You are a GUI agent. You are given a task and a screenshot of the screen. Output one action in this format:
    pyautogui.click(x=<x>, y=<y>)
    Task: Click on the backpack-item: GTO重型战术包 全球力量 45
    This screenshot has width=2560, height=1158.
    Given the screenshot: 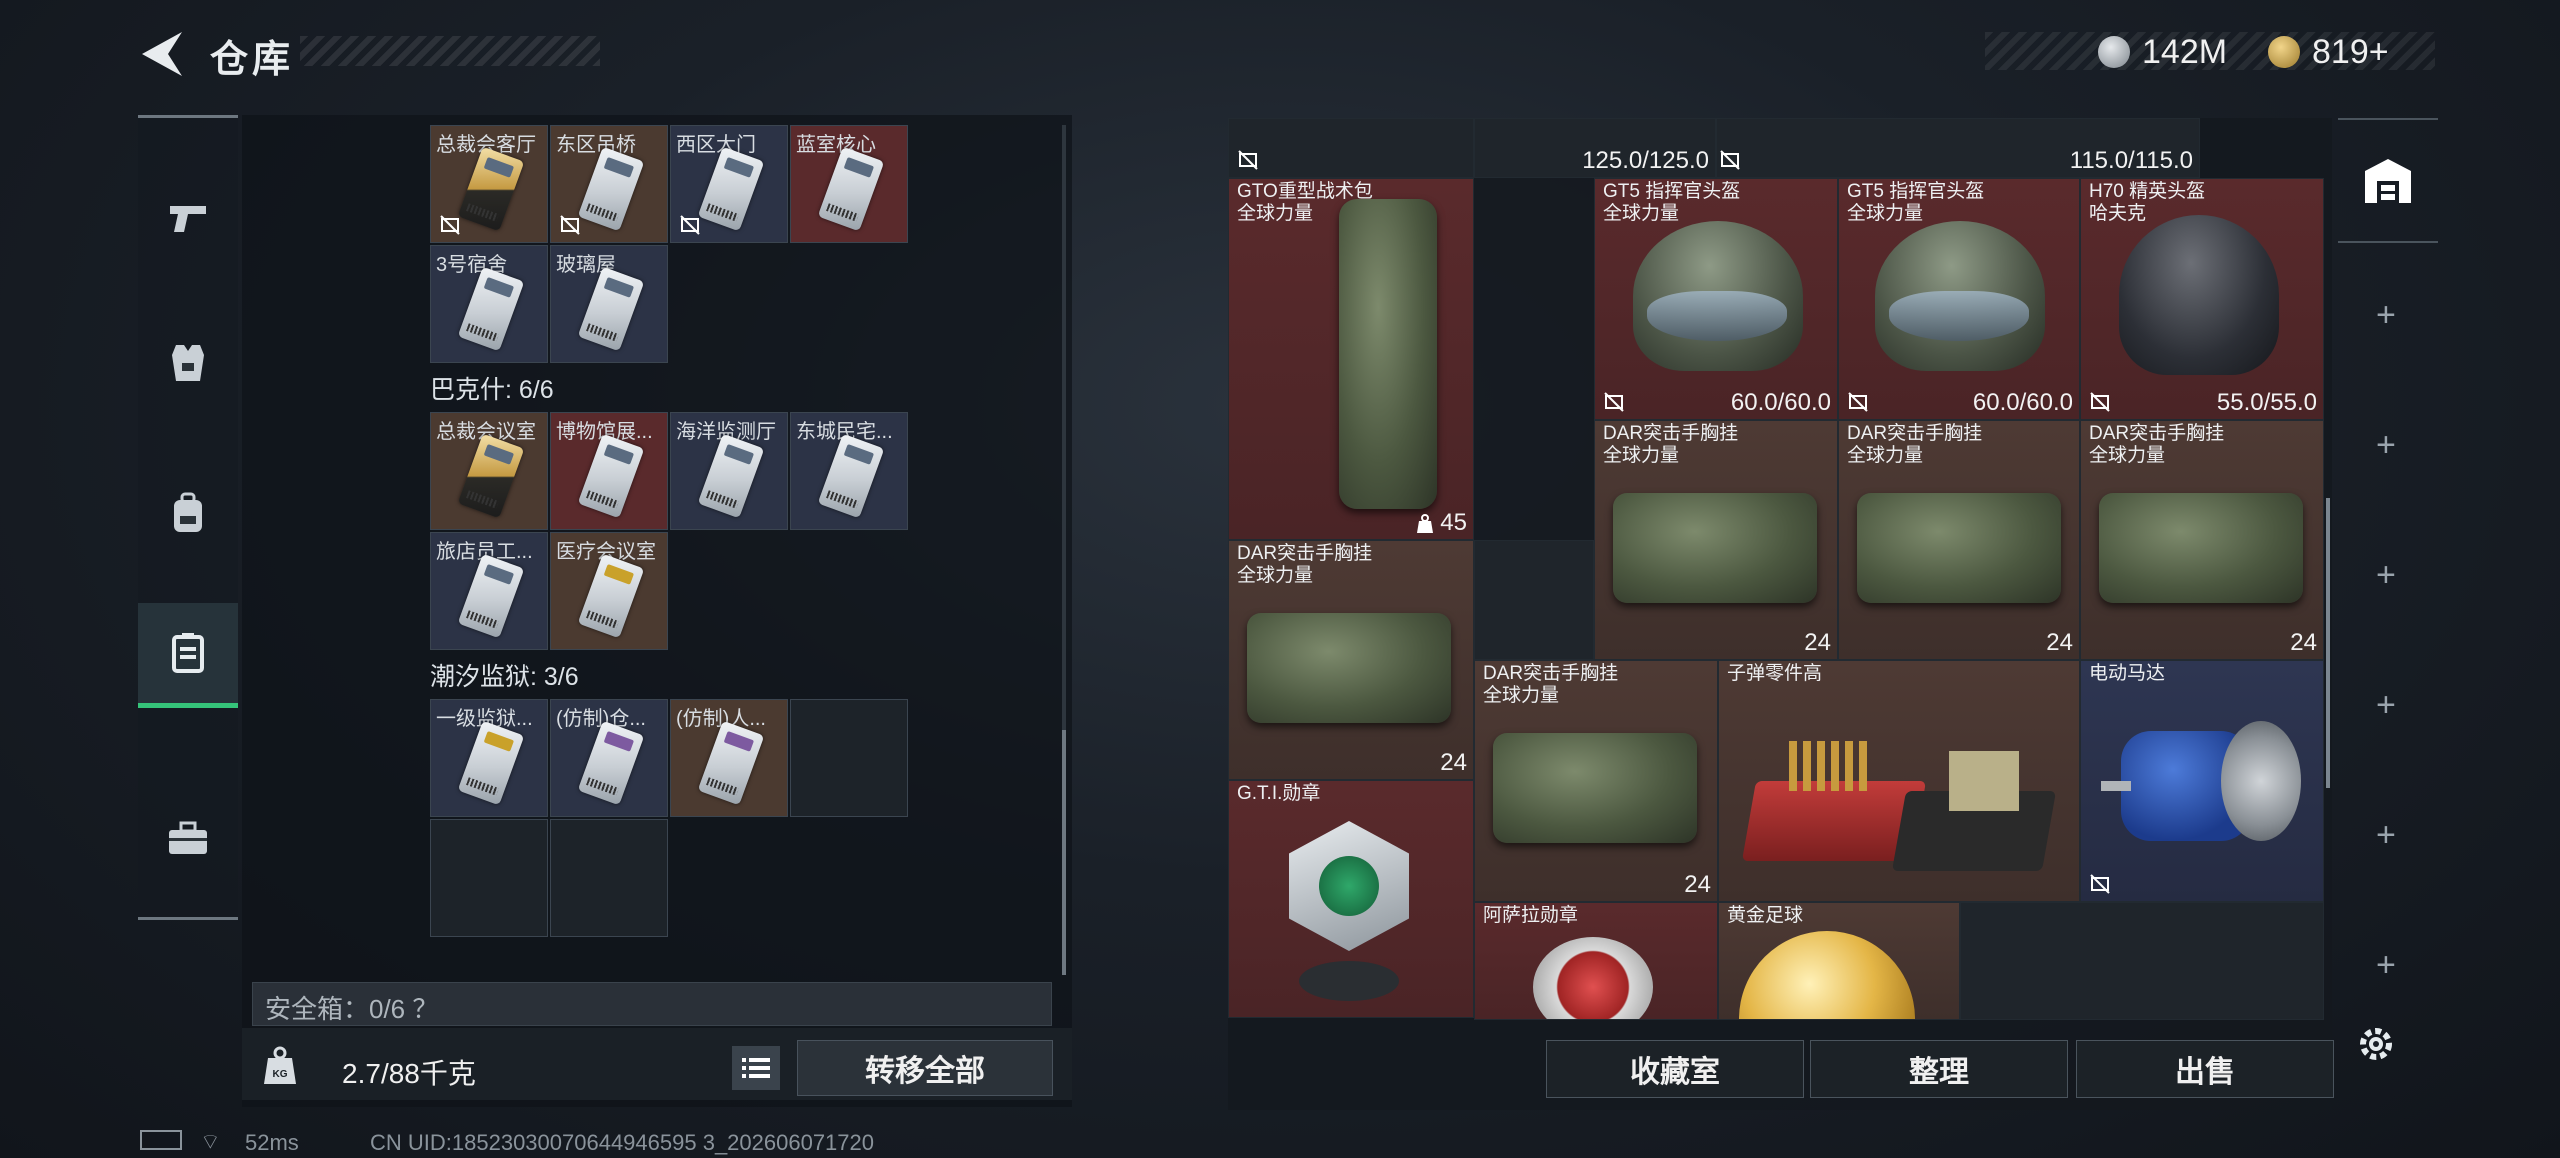 What is the action you would take?
    pyautogui.click(x=1351, y=359)
    